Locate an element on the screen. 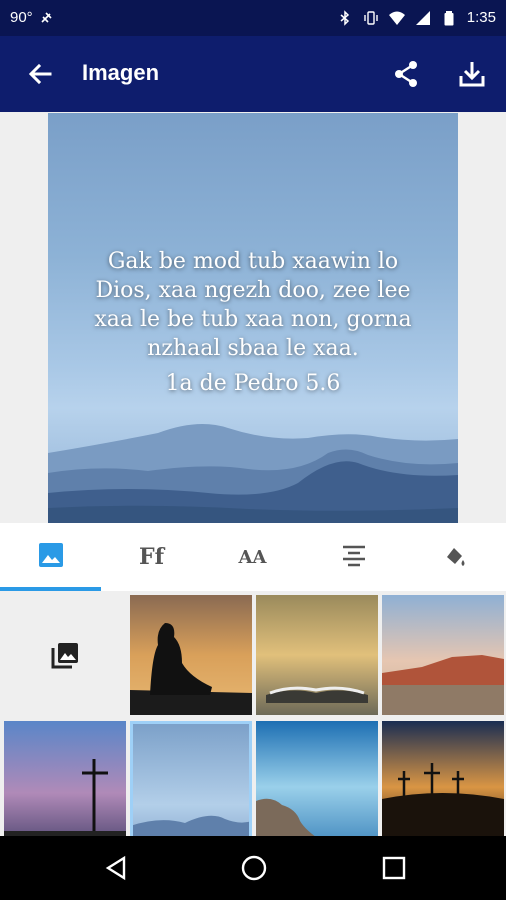 The height and width of the screenshot is (900, 506). temperature-text: 90° is located at coordinates (21, 17).